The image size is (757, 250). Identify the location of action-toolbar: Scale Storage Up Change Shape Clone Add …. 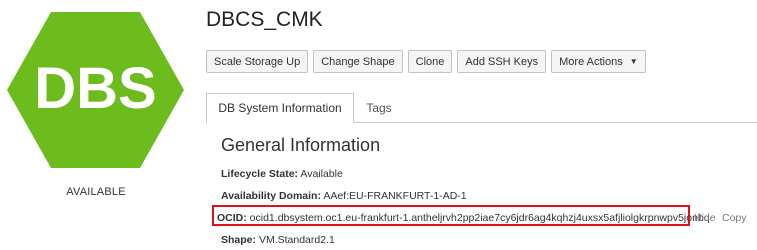
(426, 61).